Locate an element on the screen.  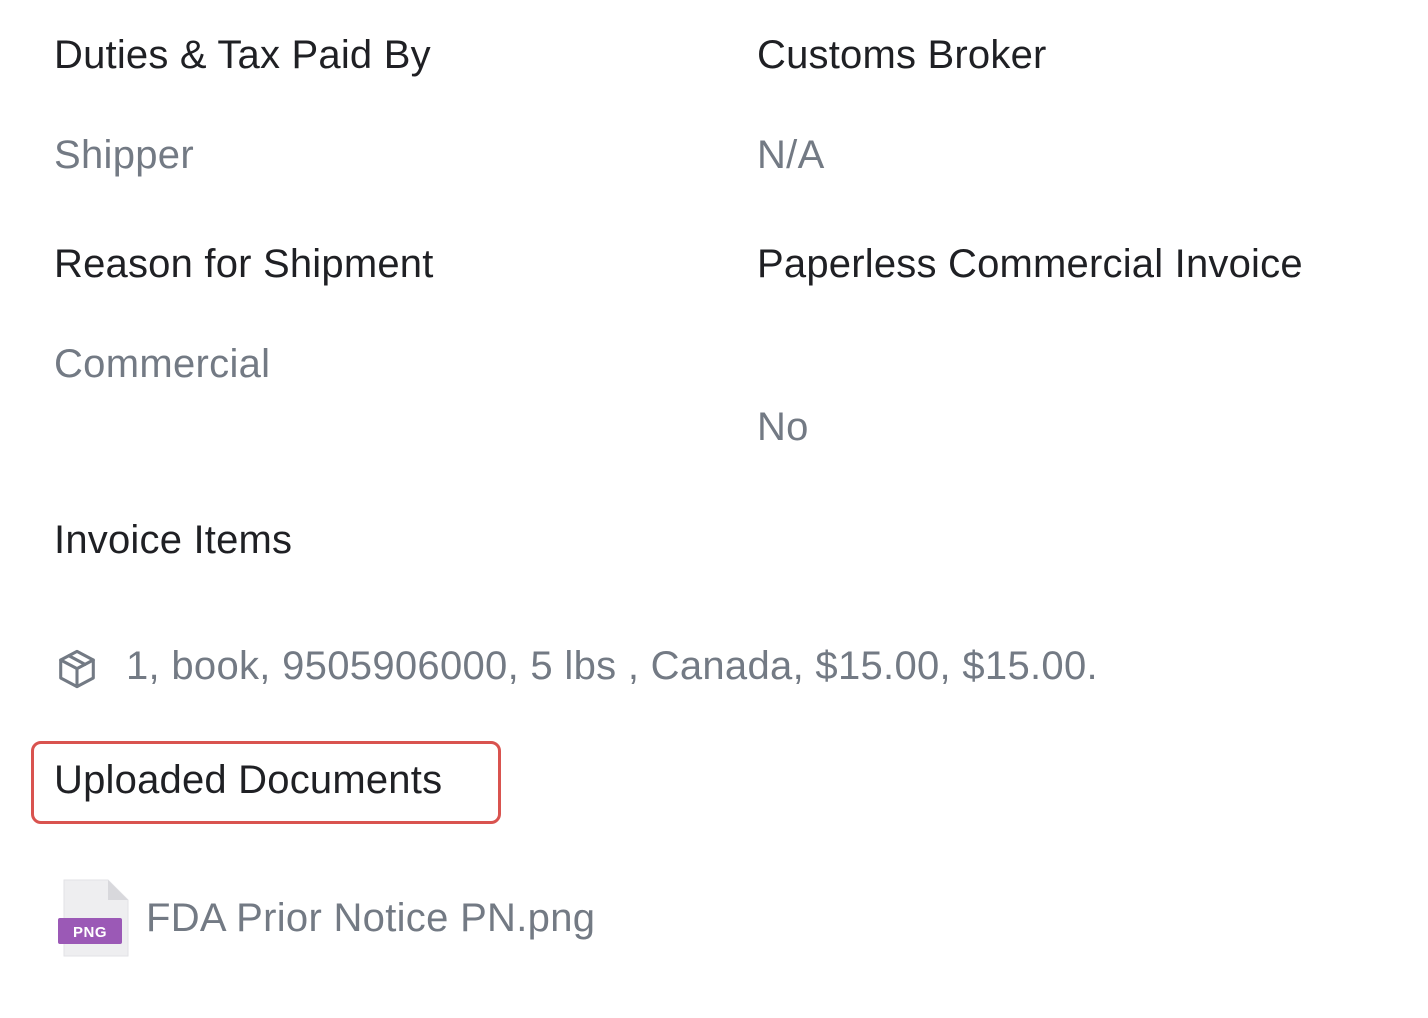
duties-tax-label: Duties & Tax Paid By is located at coordinates (242, 55).